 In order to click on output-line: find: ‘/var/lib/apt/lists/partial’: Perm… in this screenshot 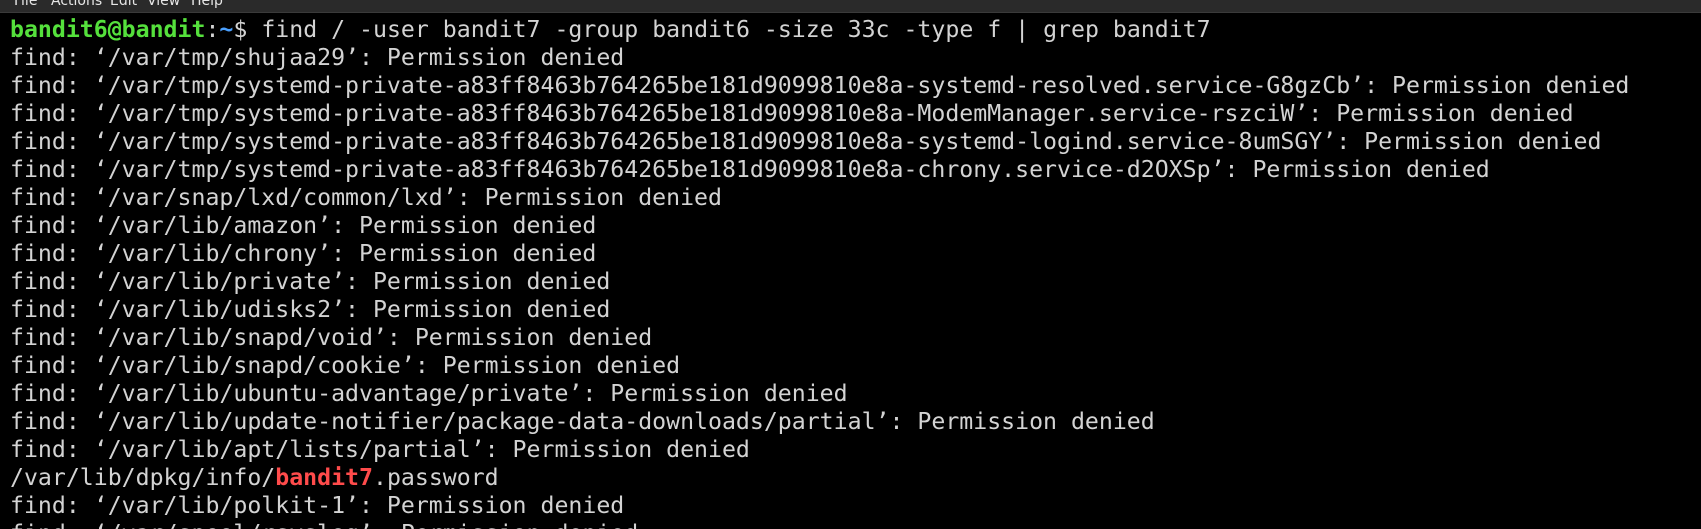, I will do `click(380, 449)`.